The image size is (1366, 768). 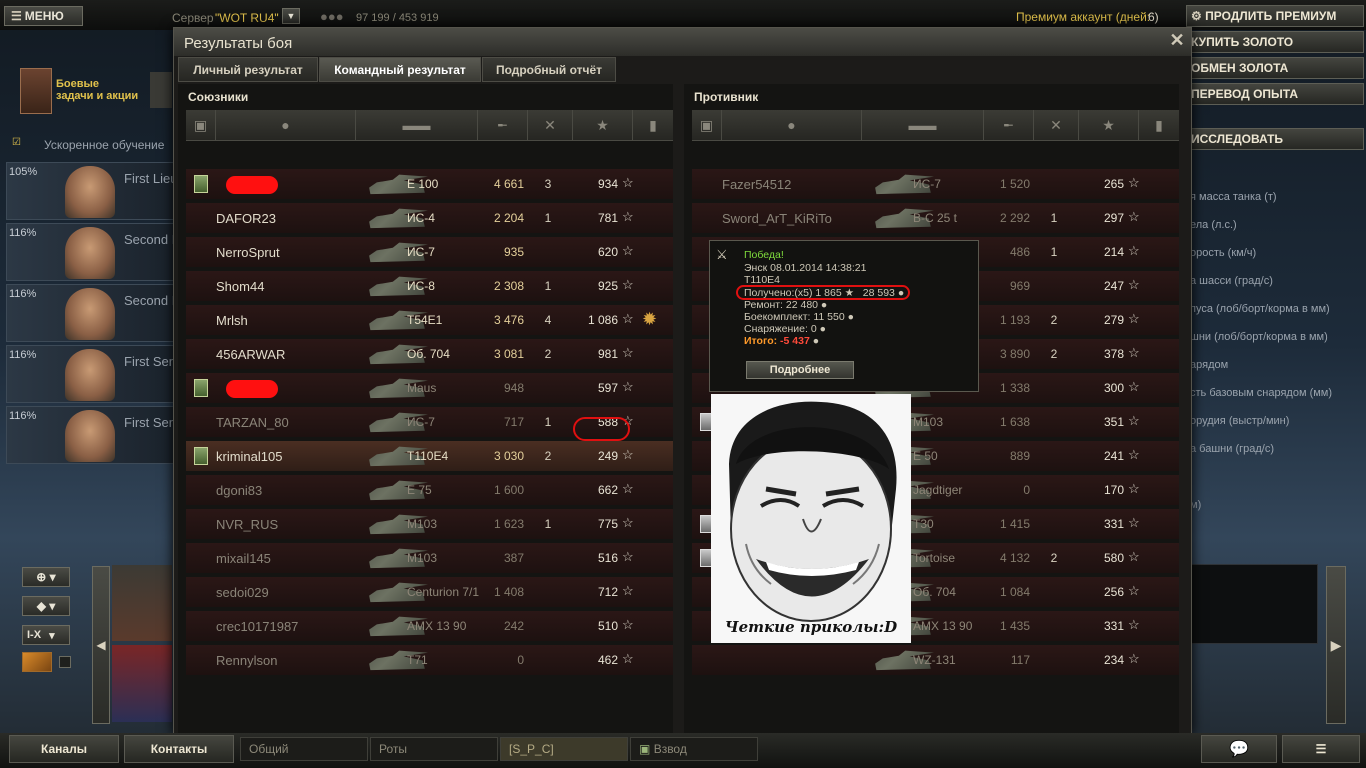 I want to click on allies-table-header: ▣ ● ▬▬ ╾ ✕ ★ ▮, so click(x=429, y=125).